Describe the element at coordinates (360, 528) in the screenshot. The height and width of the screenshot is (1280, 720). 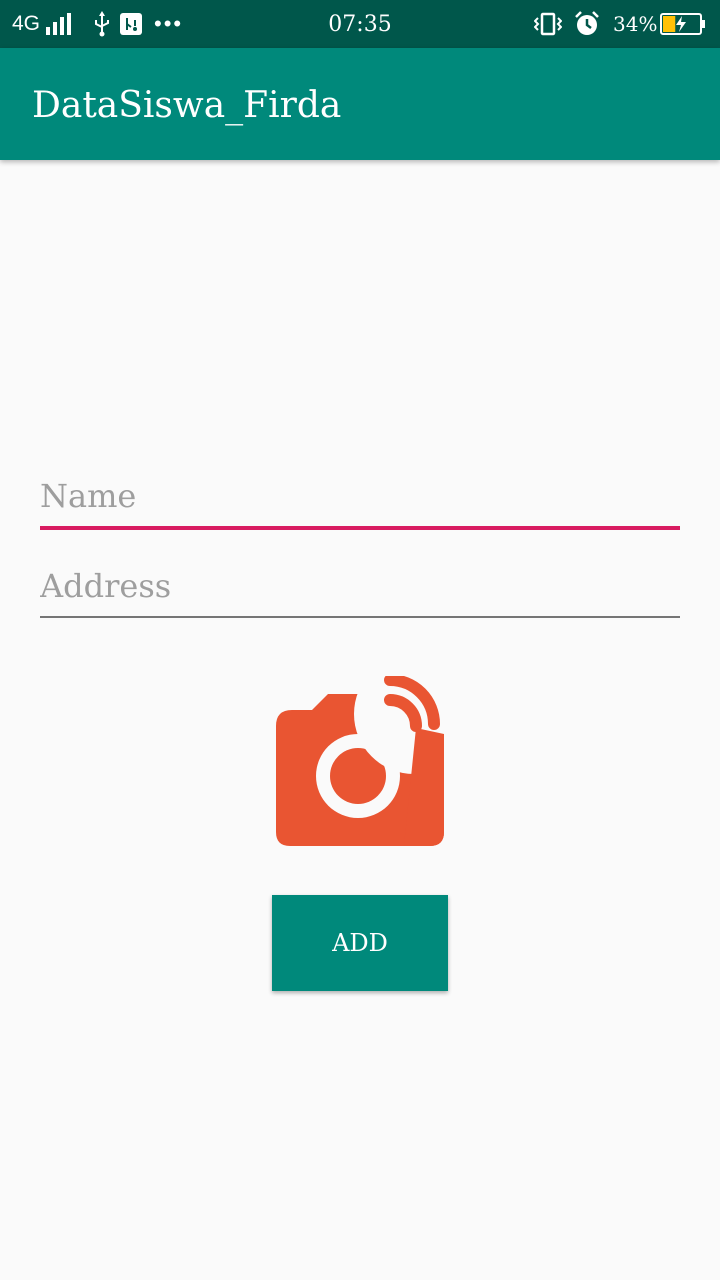
I see `name-underline` at that location.